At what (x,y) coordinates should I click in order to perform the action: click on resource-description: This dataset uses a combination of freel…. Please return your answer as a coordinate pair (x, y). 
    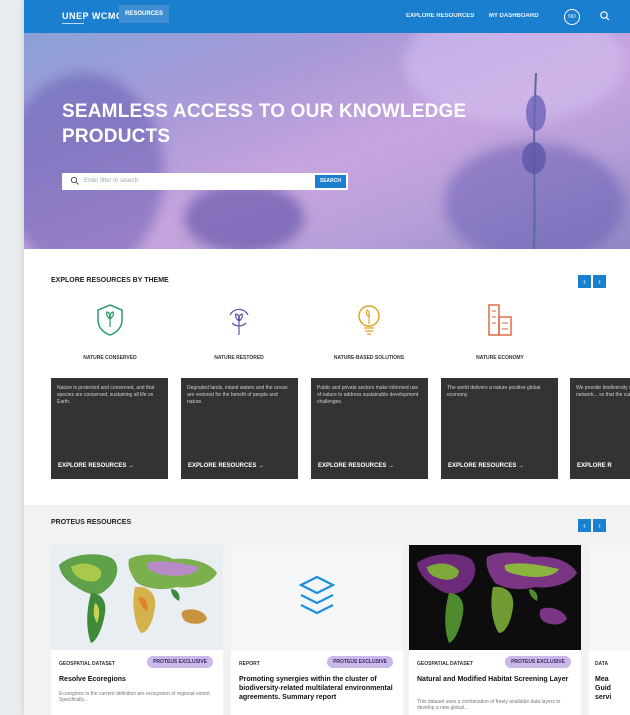
    Looking at the image, I should click on (489, 705).